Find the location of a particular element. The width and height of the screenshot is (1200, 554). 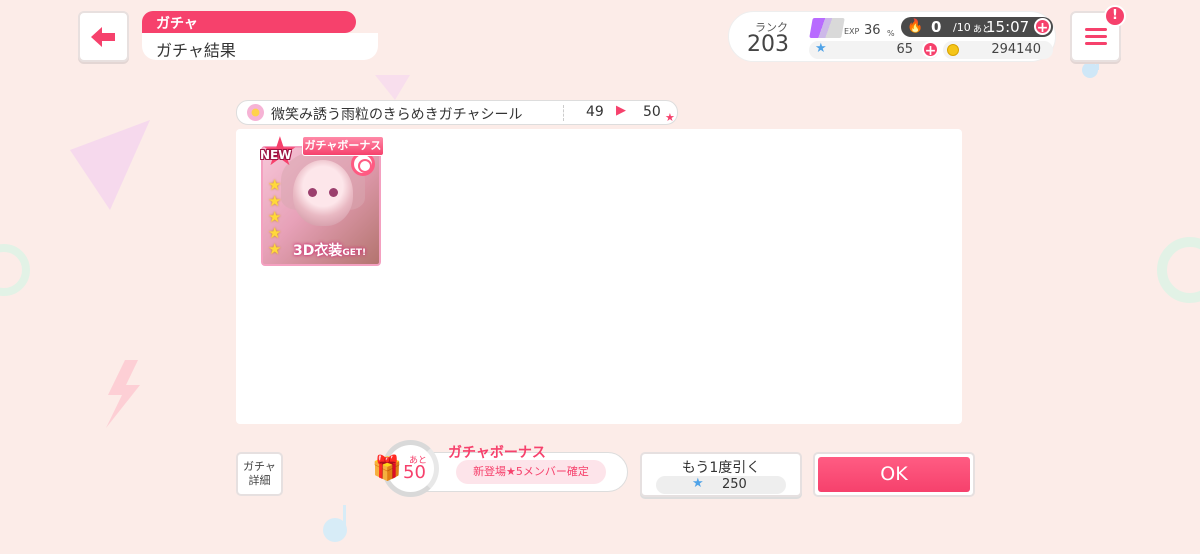

ok-button: OK is located at coordinates (894, 474).